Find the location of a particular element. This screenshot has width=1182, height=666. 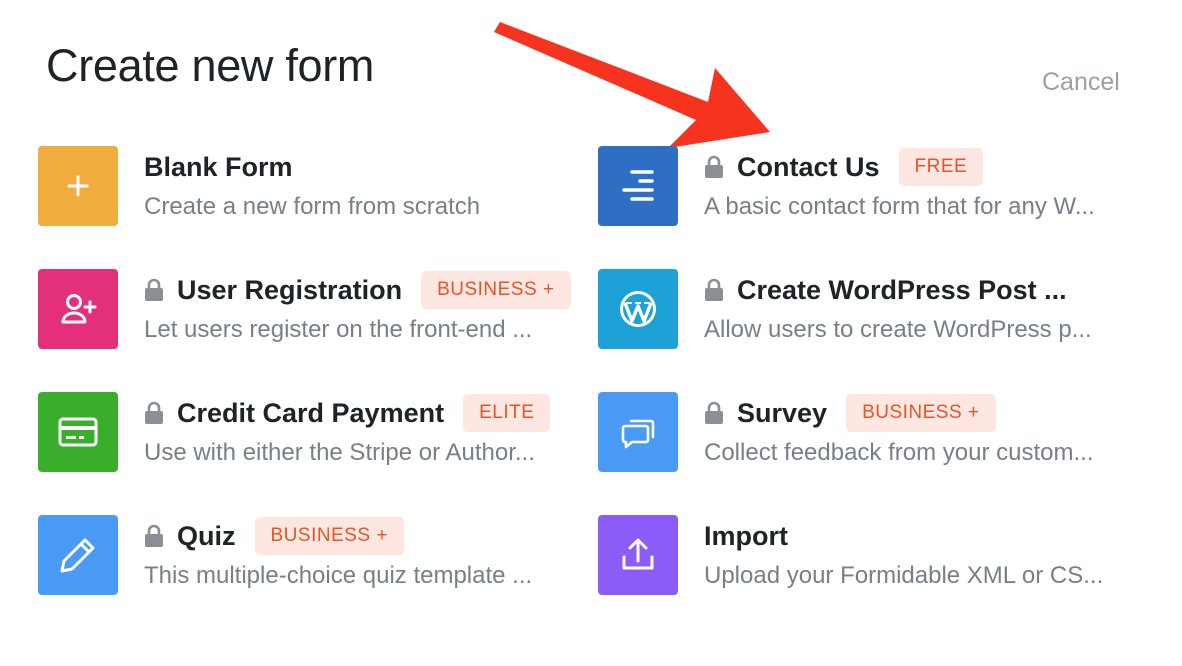

template-description: Create a new form from scratch is located at coordinates (312, 206).